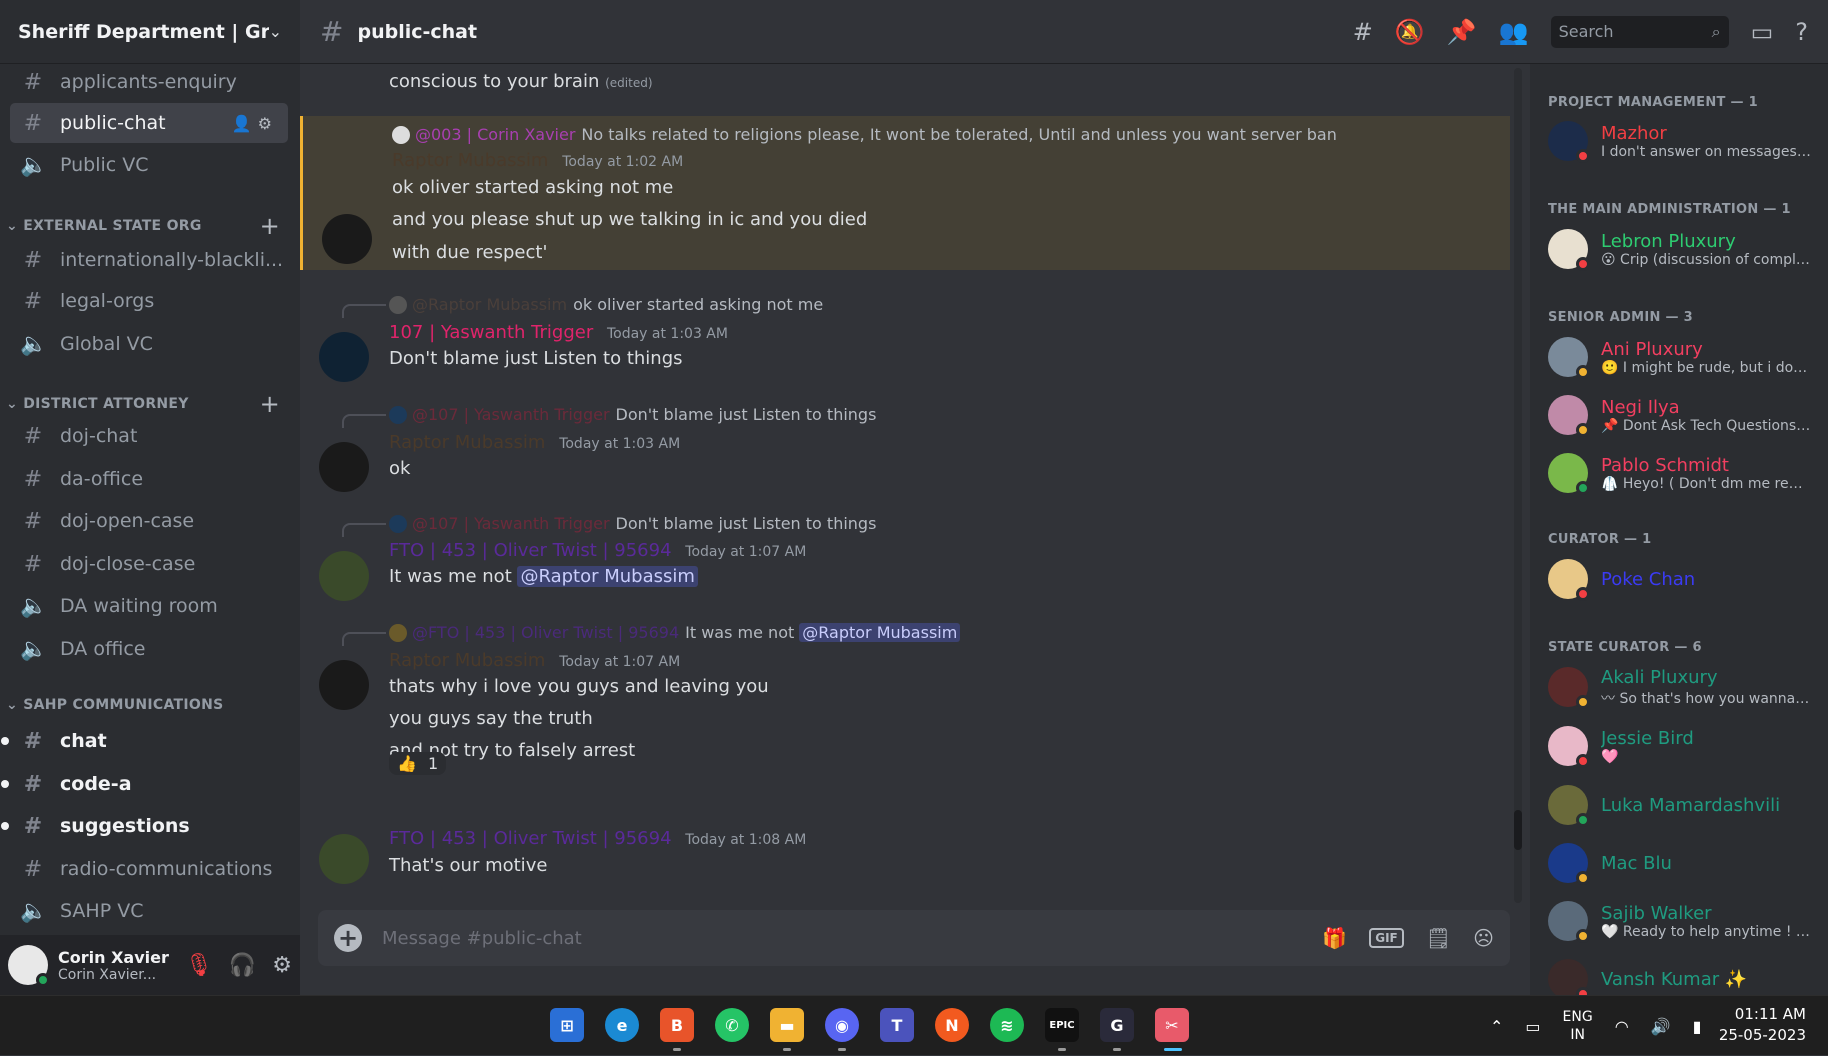 The height and width of the screenshot is (1056, 1828). I want to click on channel-doj-chat: # doj-chat, so click(149, 436).